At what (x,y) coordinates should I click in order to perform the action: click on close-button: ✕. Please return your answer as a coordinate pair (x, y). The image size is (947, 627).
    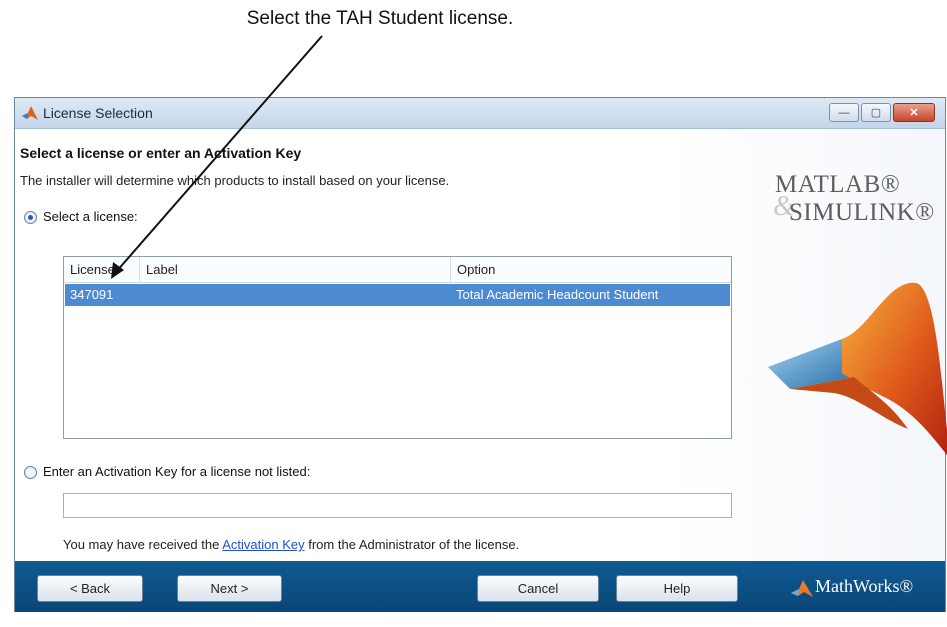
    Looking at the image, I should click on (914, 112).